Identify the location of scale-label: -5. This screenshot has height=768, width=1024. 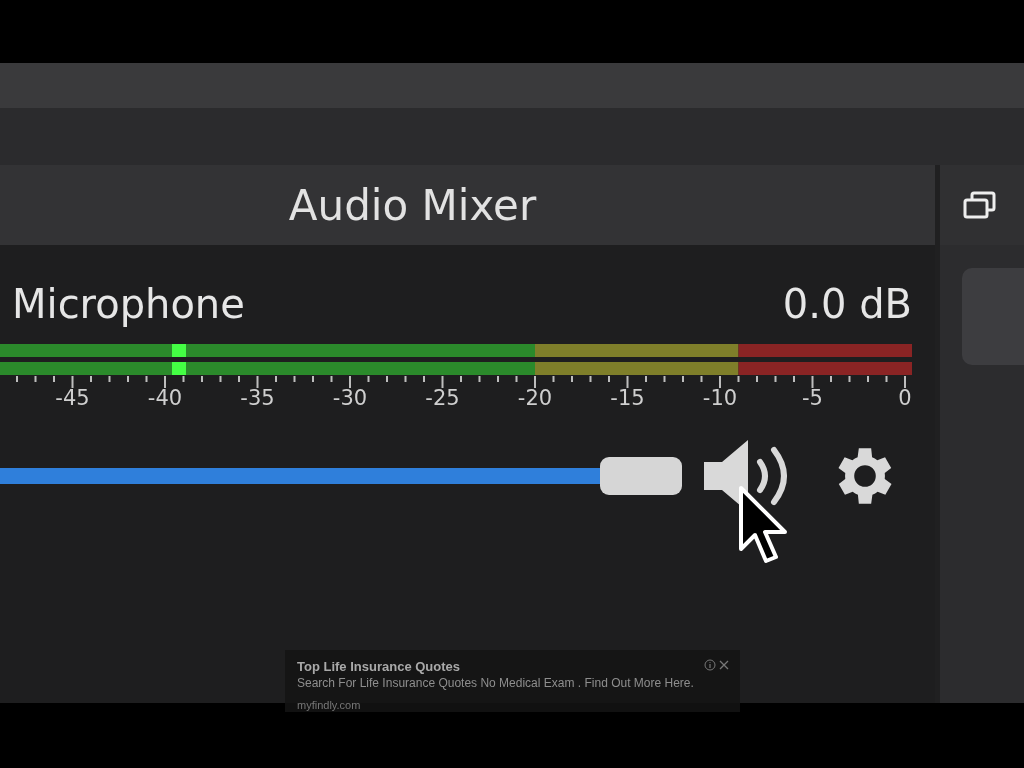
(812, 398).